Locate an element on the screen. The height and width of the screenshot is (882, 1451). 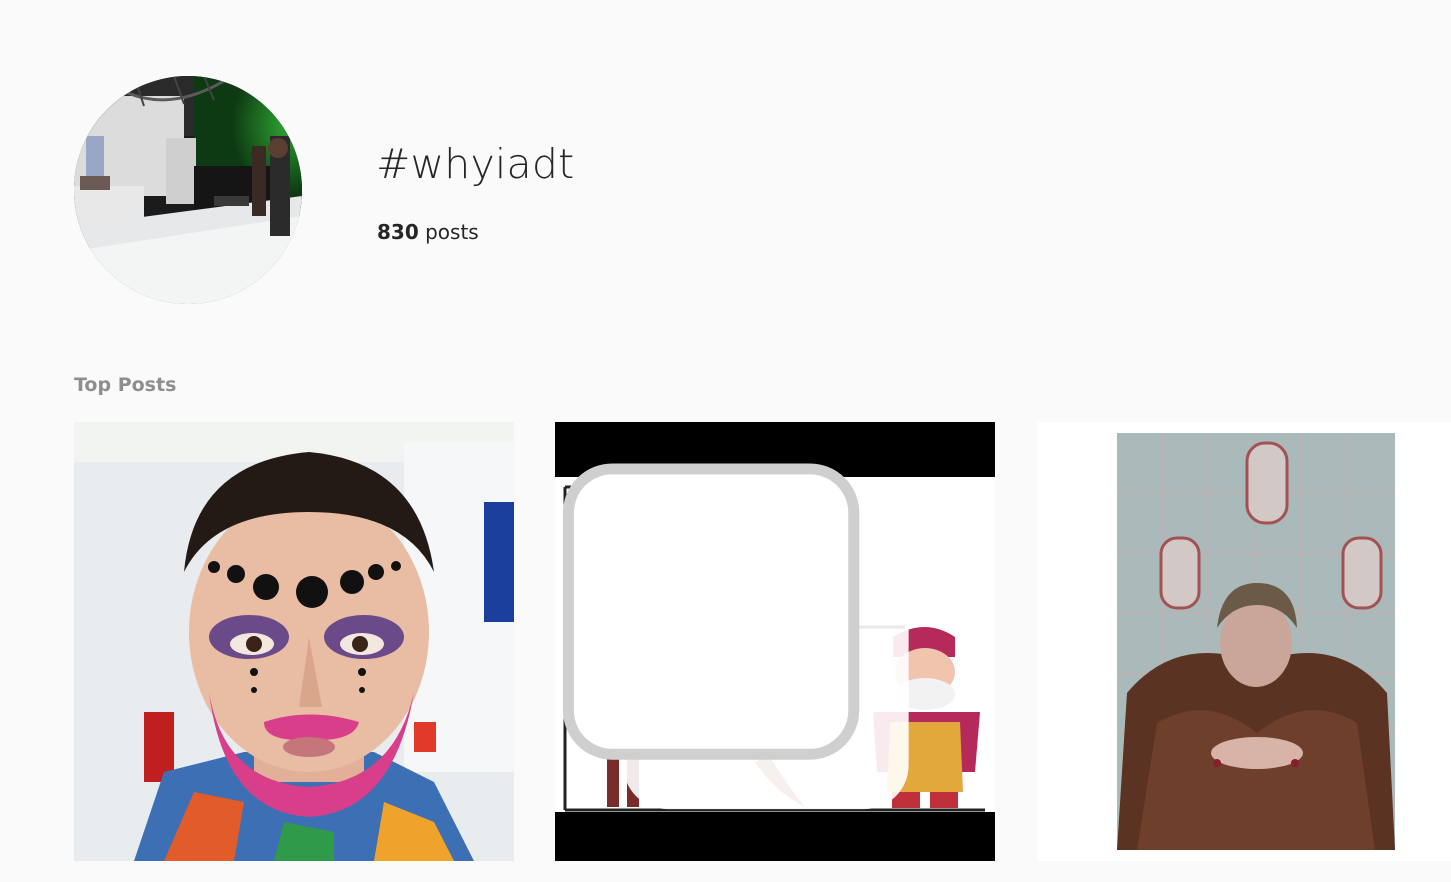
post-3-image is located at coordinates (1244, 641).